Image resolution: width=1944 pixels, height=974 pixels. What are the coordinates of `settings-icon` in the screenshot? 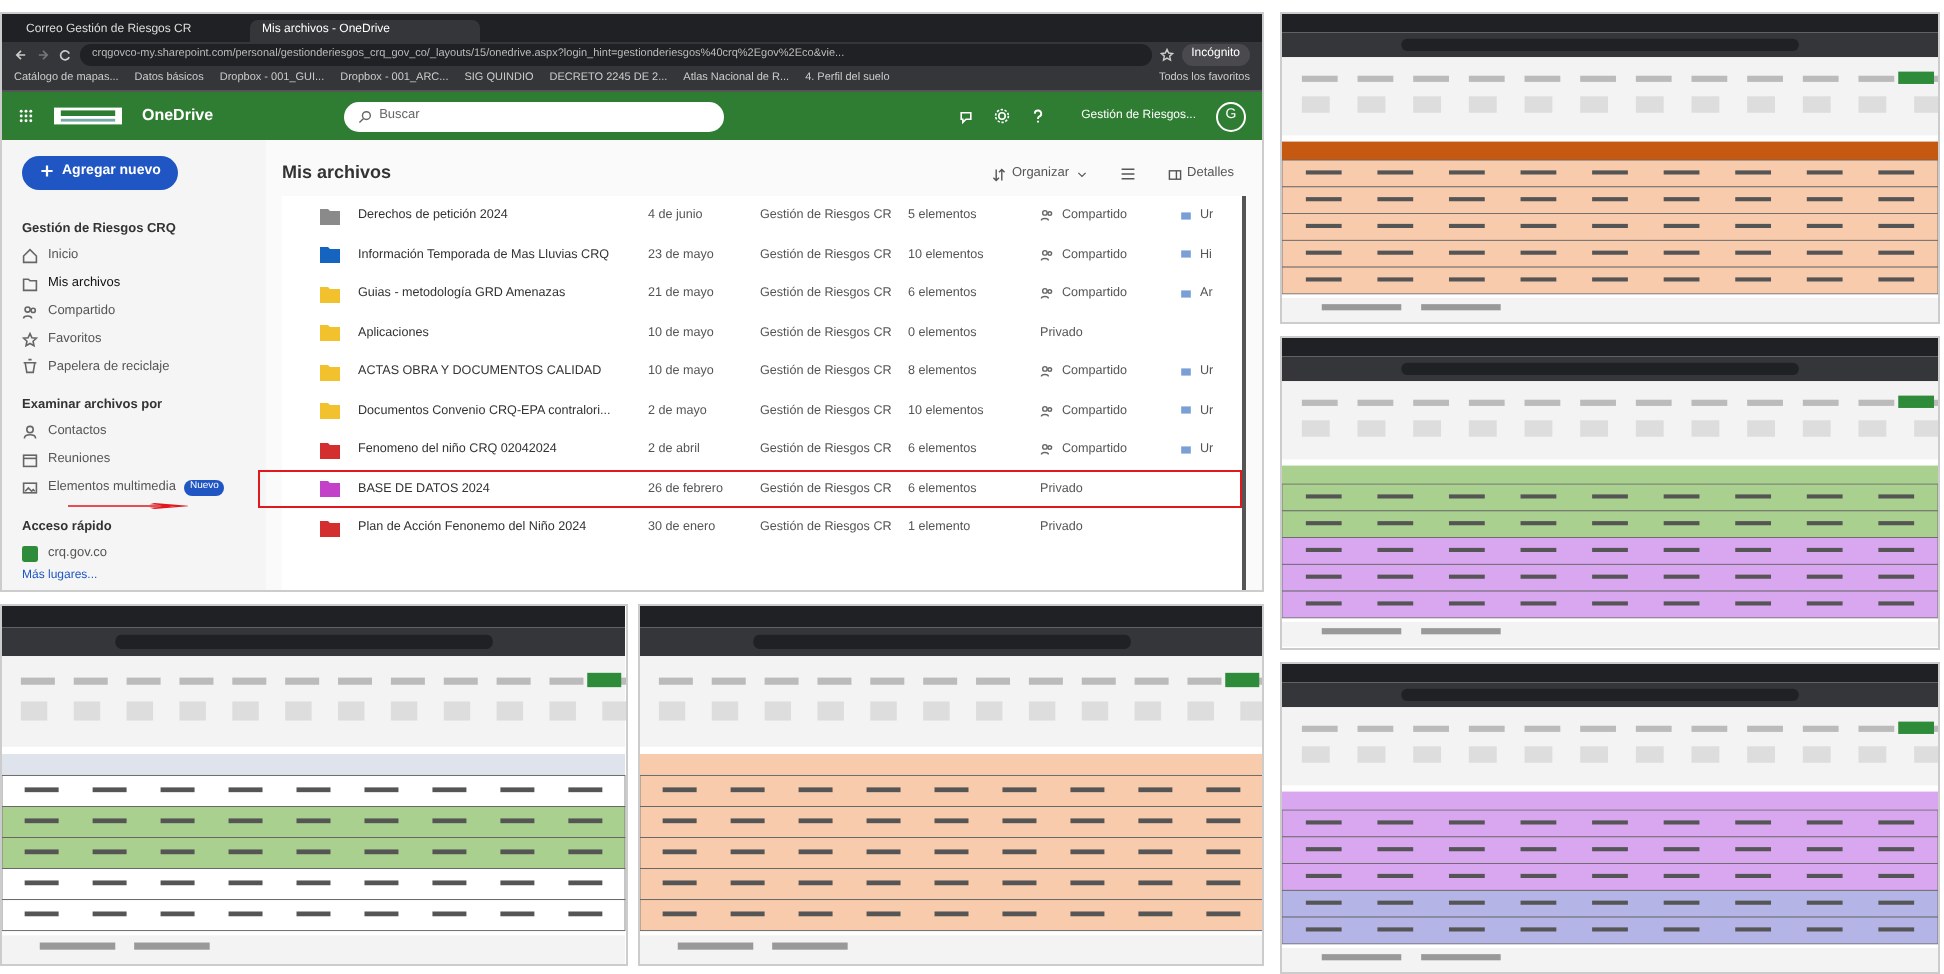 It's located at (1001, 116).